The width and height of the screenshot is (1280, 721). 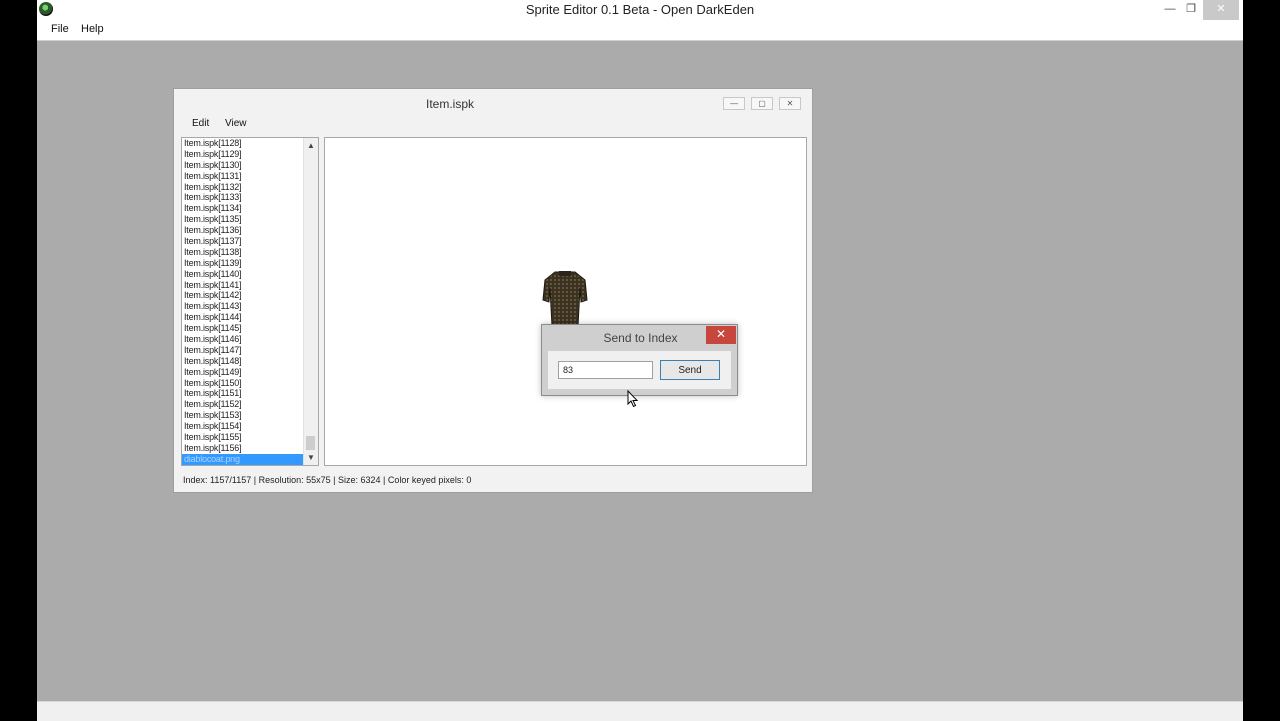 I want to click on list-item: Item.ispk[1133], so click(x=250, y=197).